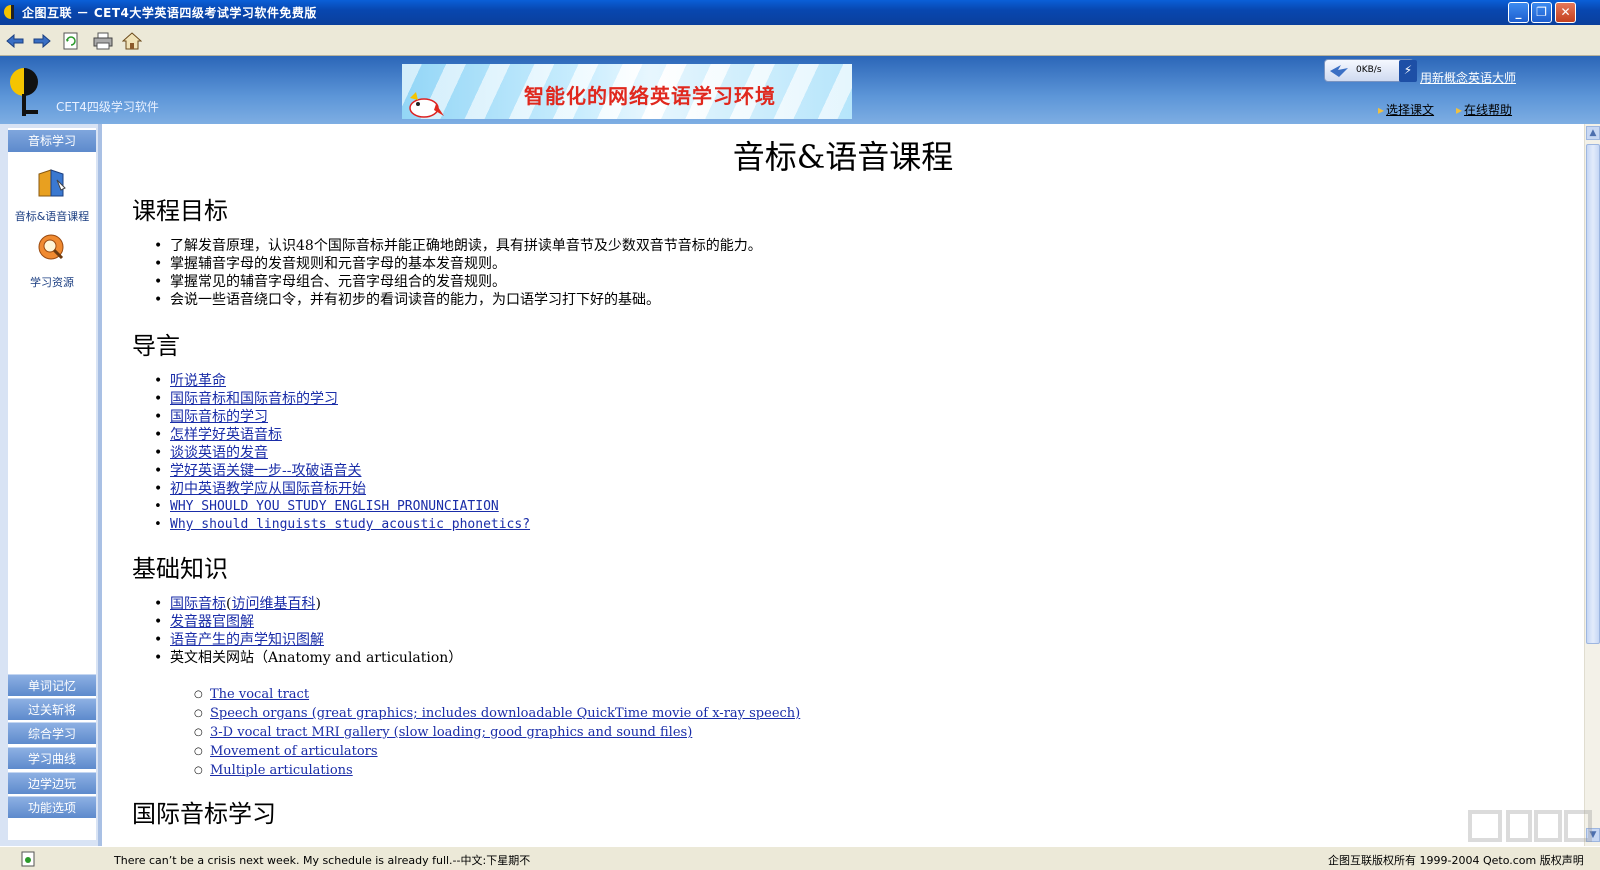 The width and height of the screenshot is (1600, 870). Describe the element at coordinates (1541, 12) in the screenshot. I see `maximize-button: ❐` at that location.